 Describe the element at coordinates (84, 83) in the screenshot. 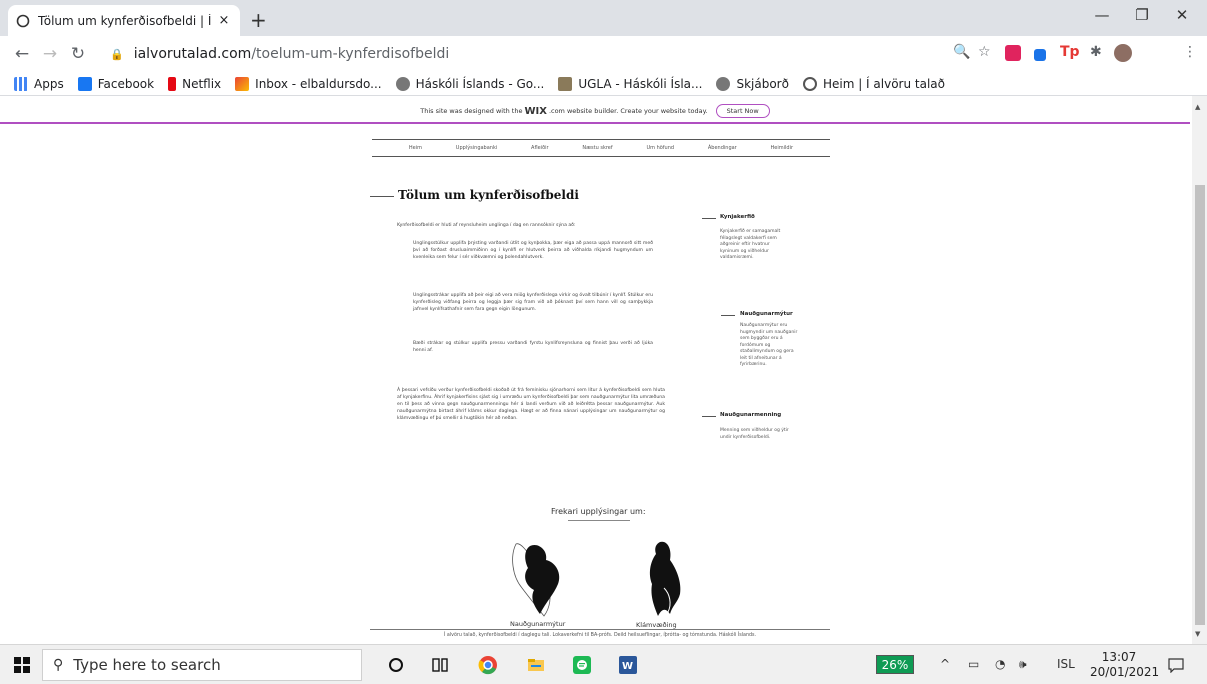

I see `facebook-icon` at that location.